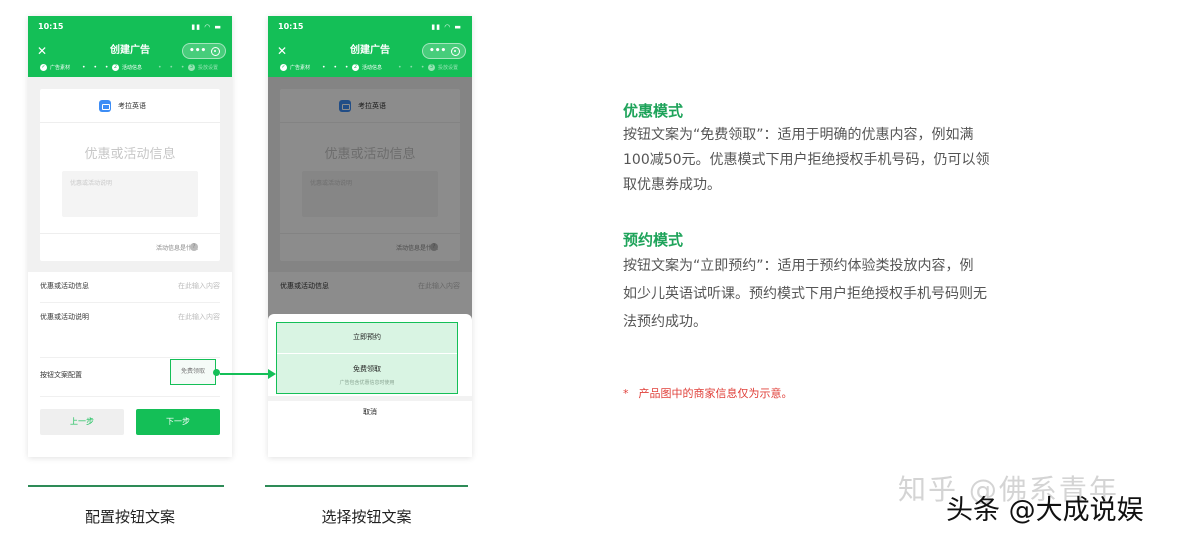 This screenshot has width=1179, height=537. I want to click on card-header: 考拉英语, so click(130, 106).